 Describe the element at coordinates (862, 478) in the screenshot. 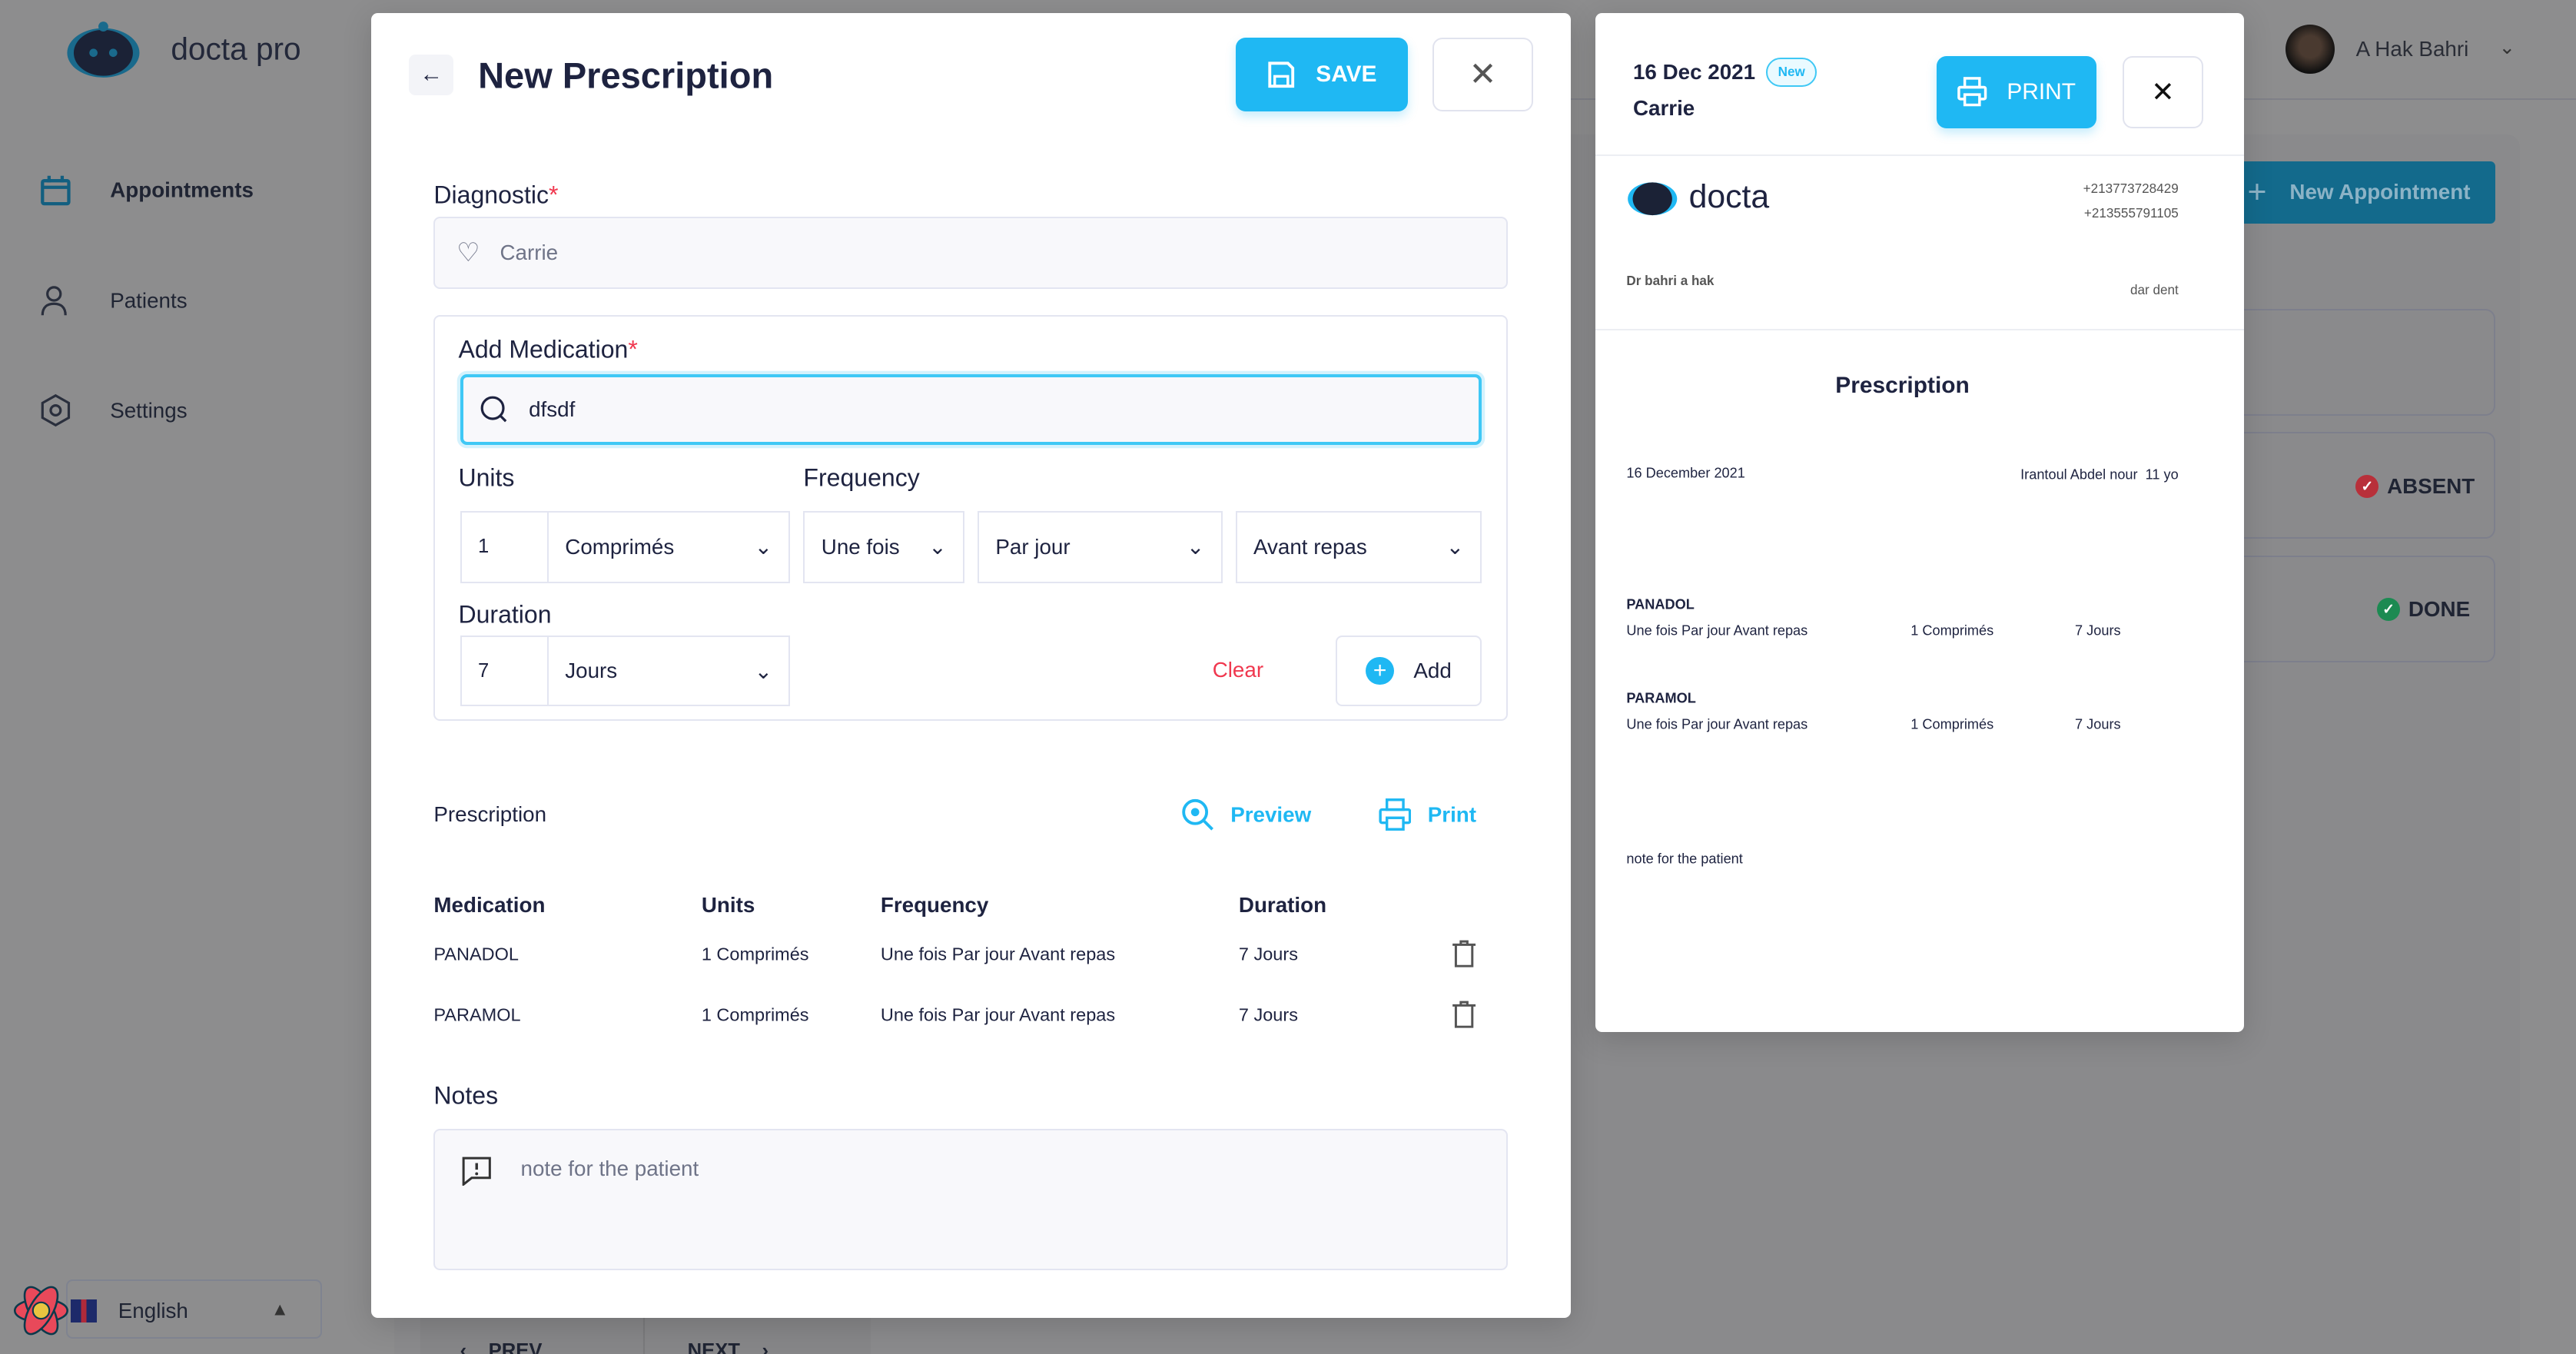

I see `frequency-label: Frequency` at that location.